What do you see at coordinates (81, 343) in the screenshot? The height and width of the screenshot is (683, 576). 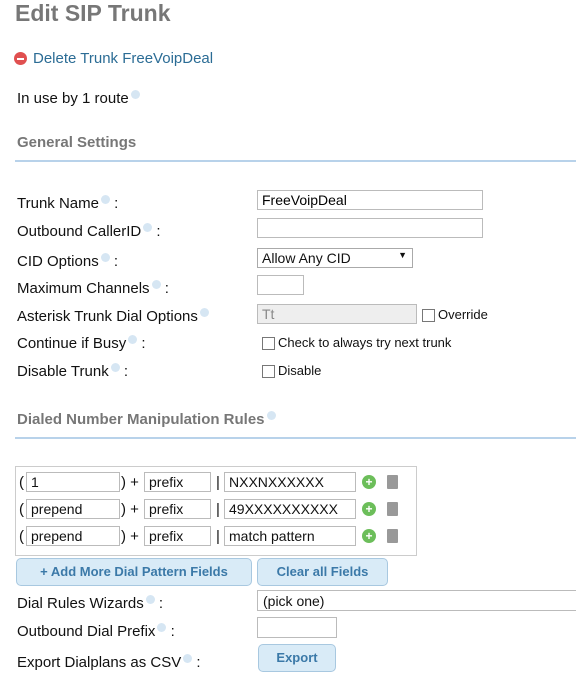 I see `continue-busy-label: Continue if Busy :` at bounding box center [81, 343].